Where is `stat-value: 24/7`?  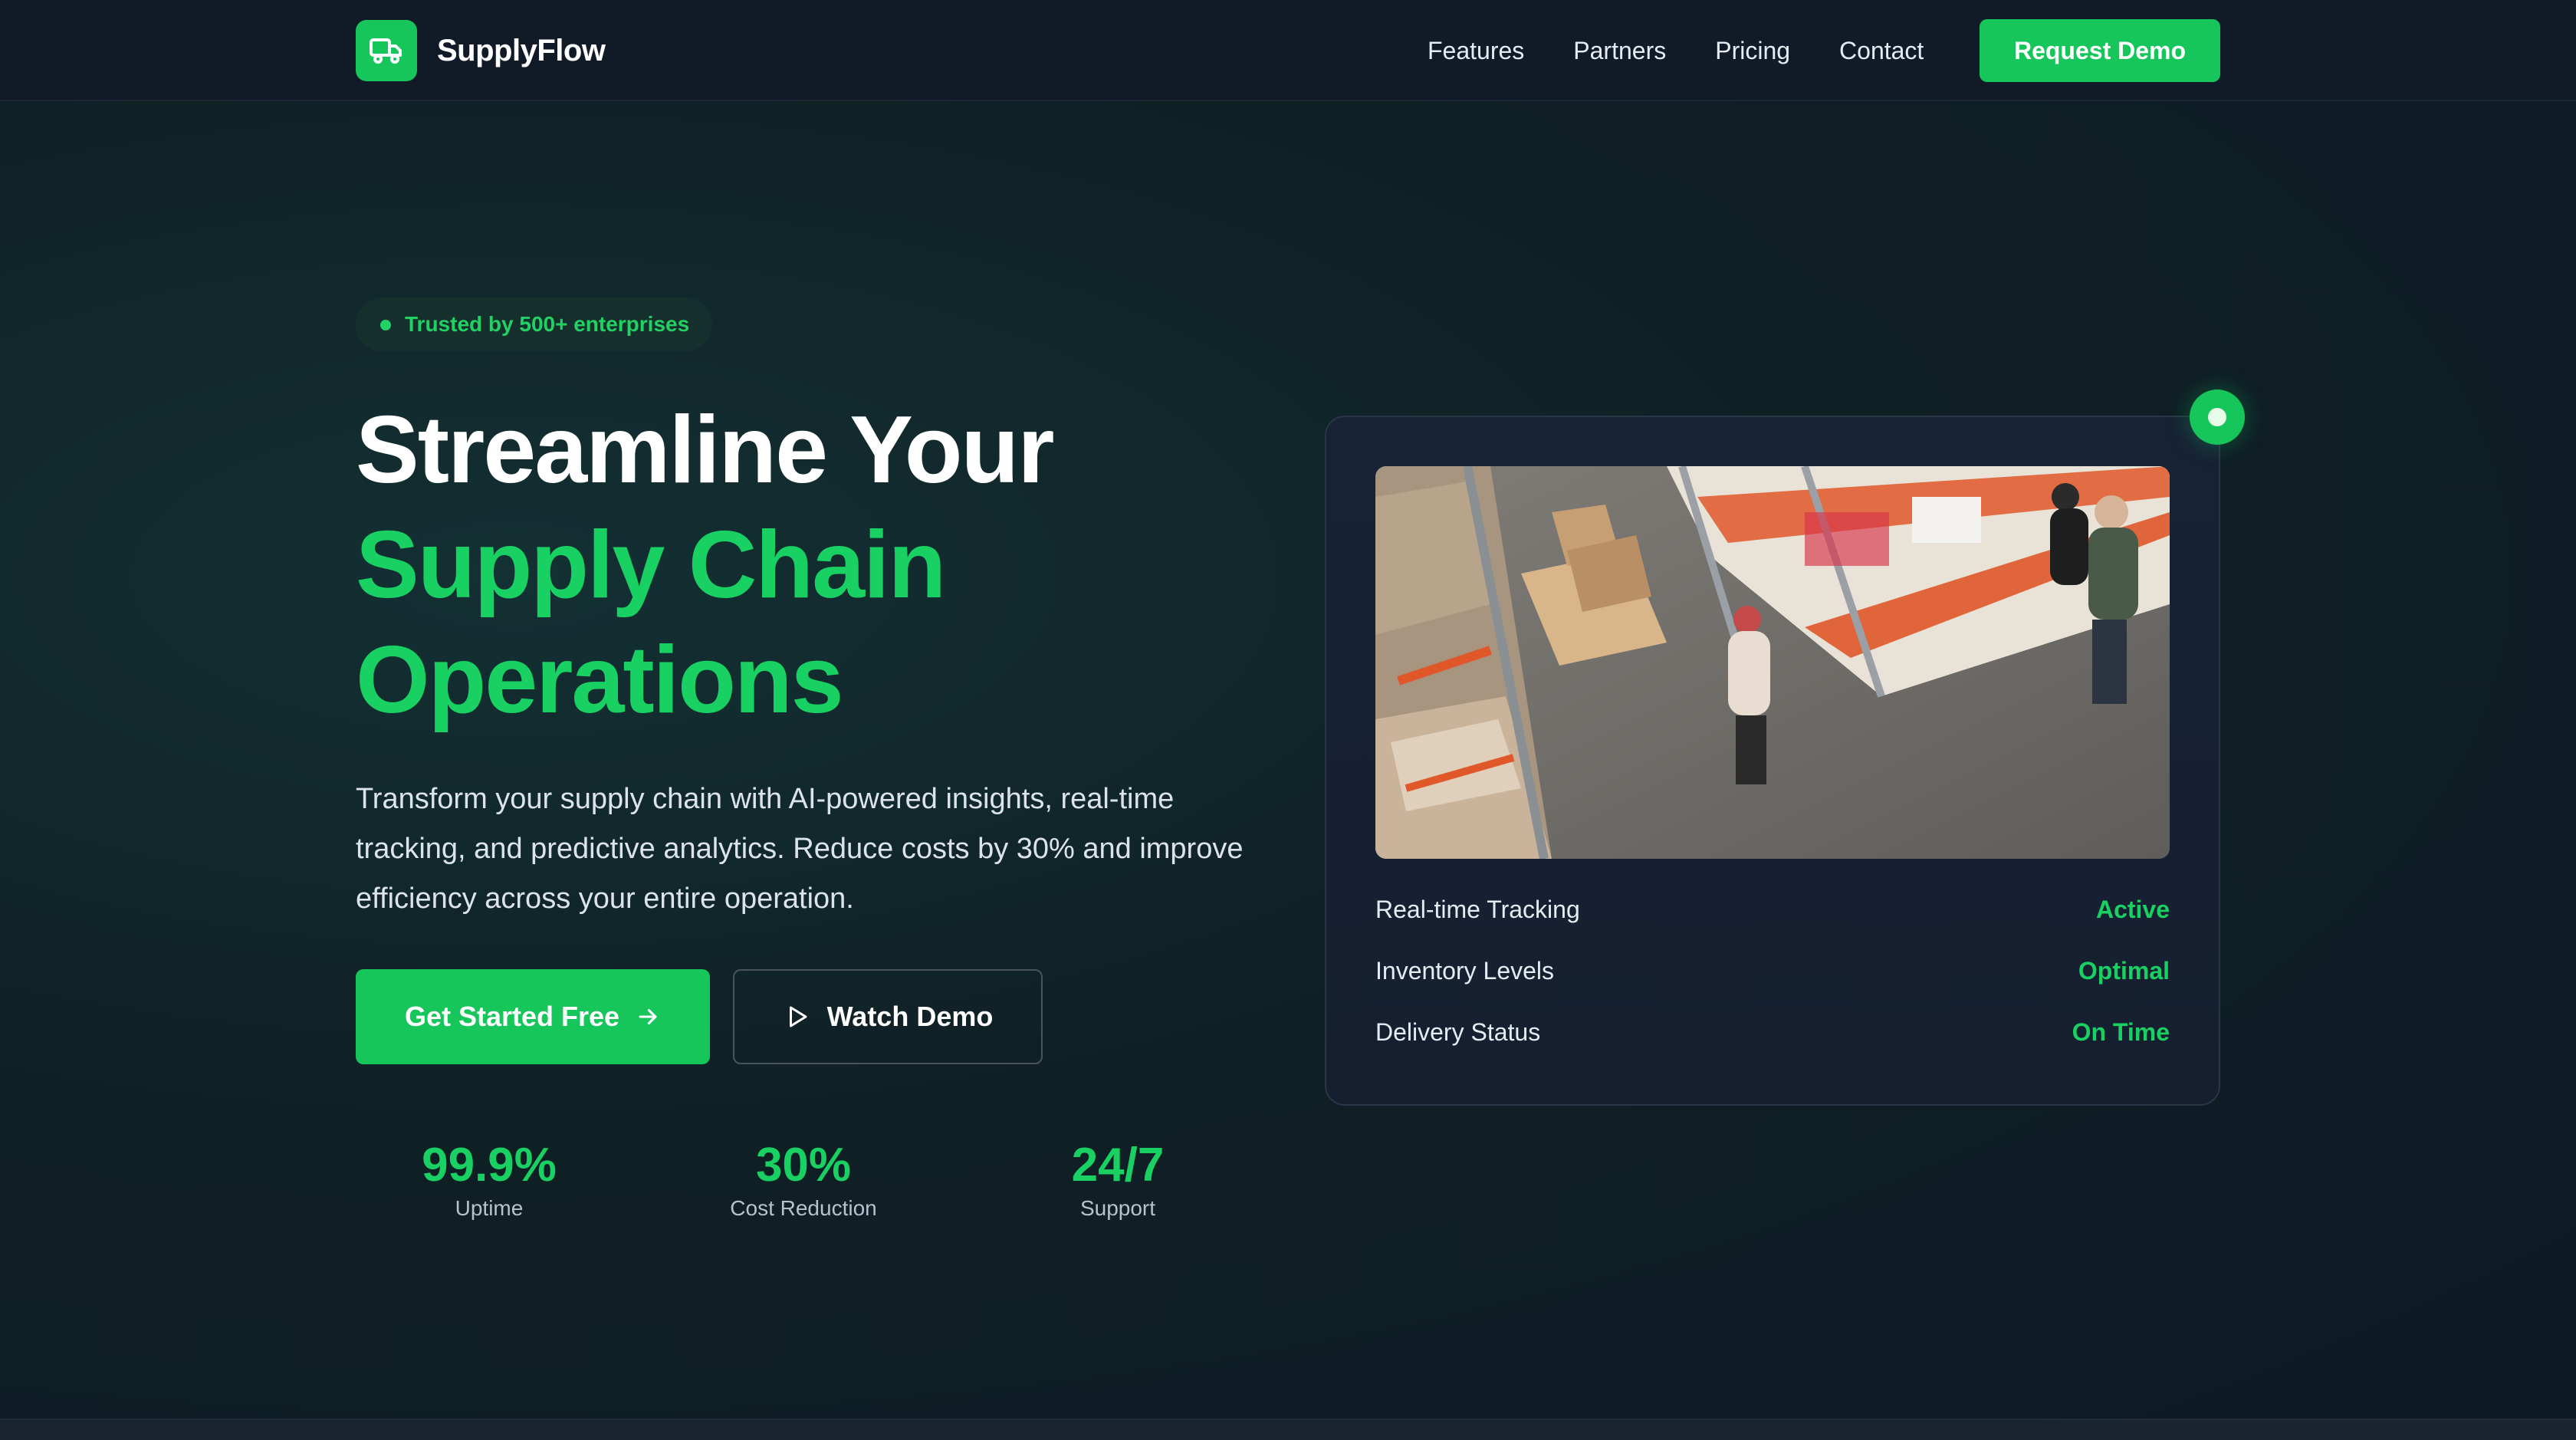
stat-value: 24/7 is located at coordinates (1118, 1165).